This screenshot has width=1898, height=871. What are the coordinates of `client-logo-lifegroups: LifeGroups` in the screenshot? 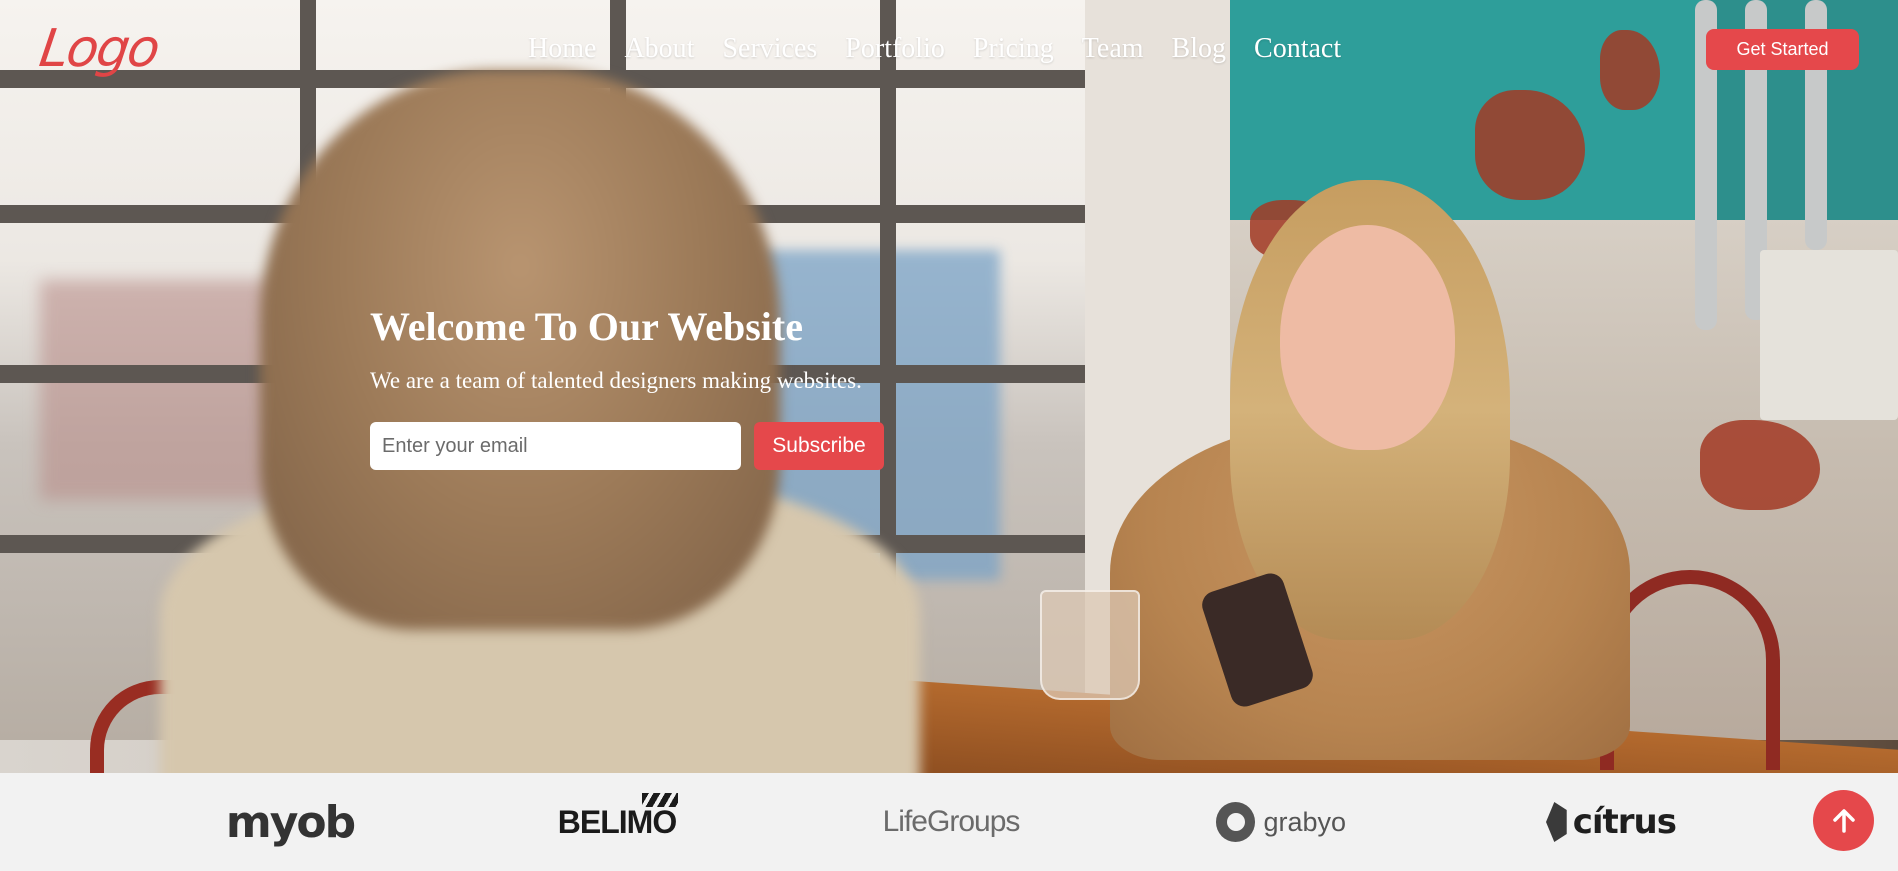 It's located at (952, 822).